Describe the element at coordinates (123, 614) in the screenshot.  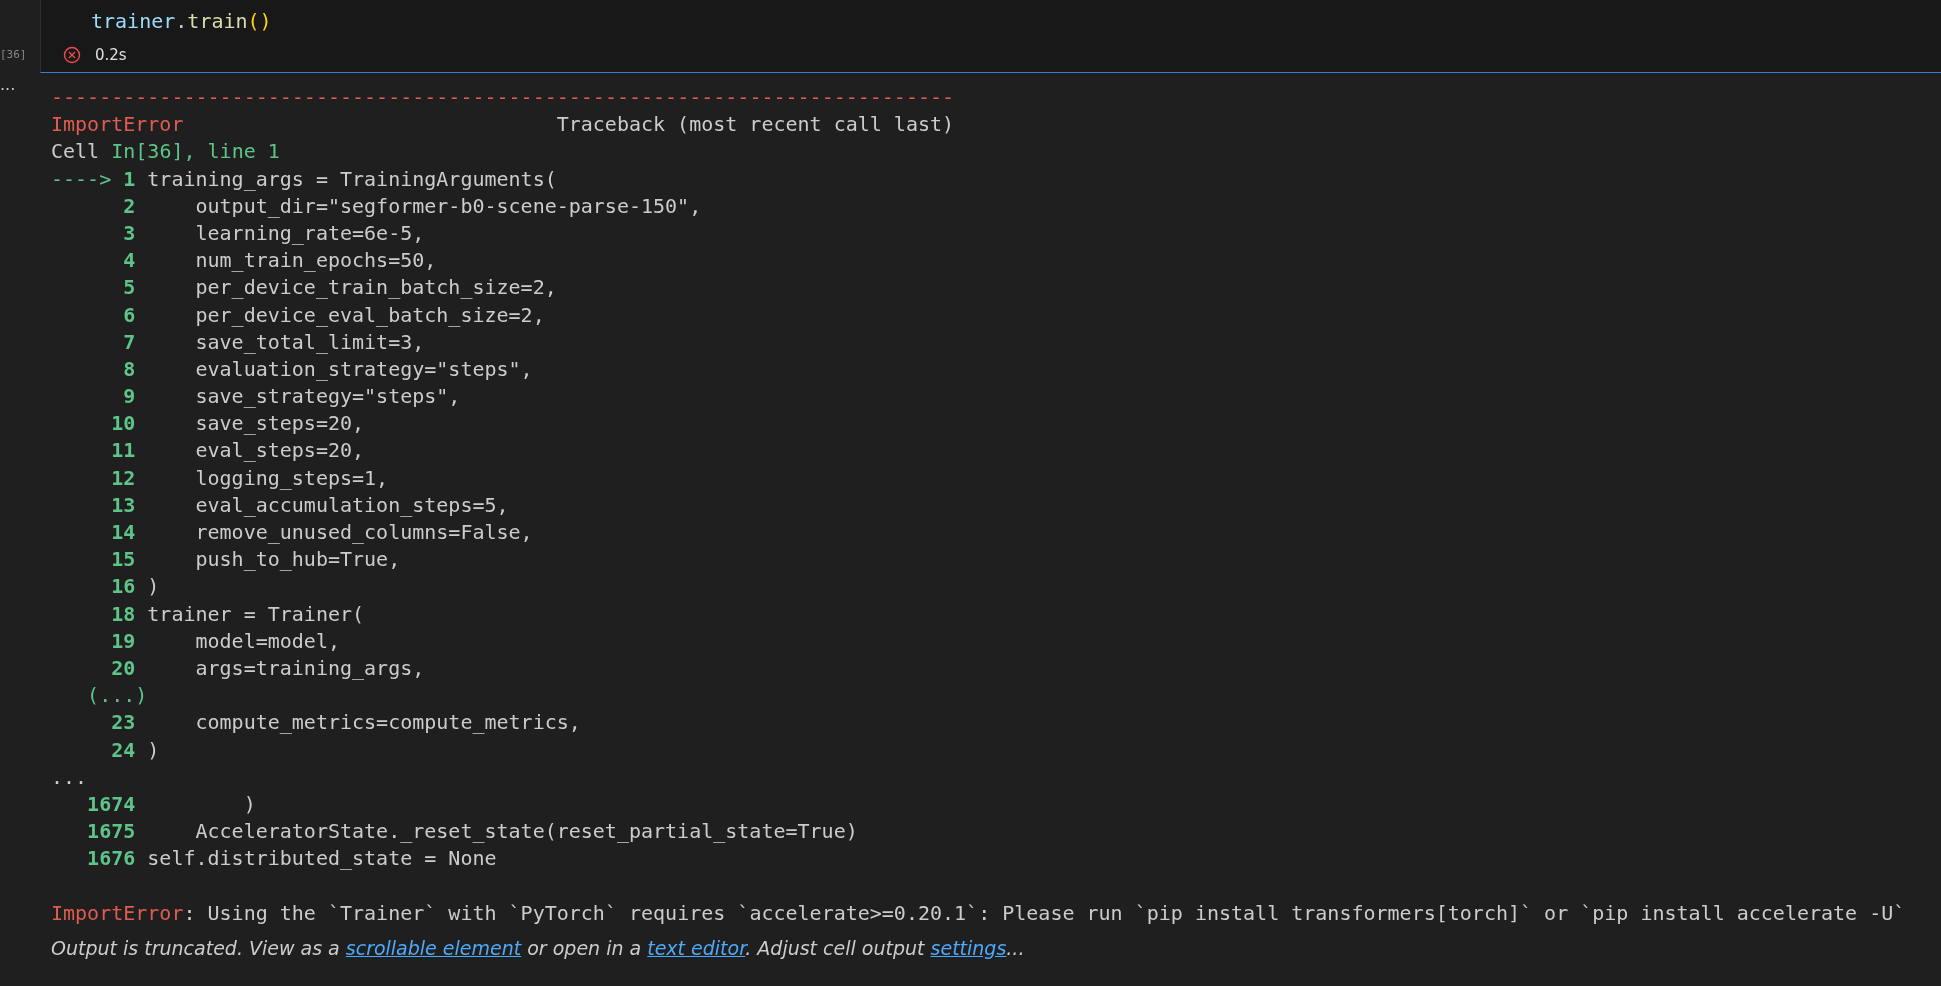
I see `line-number: 18` at that location.